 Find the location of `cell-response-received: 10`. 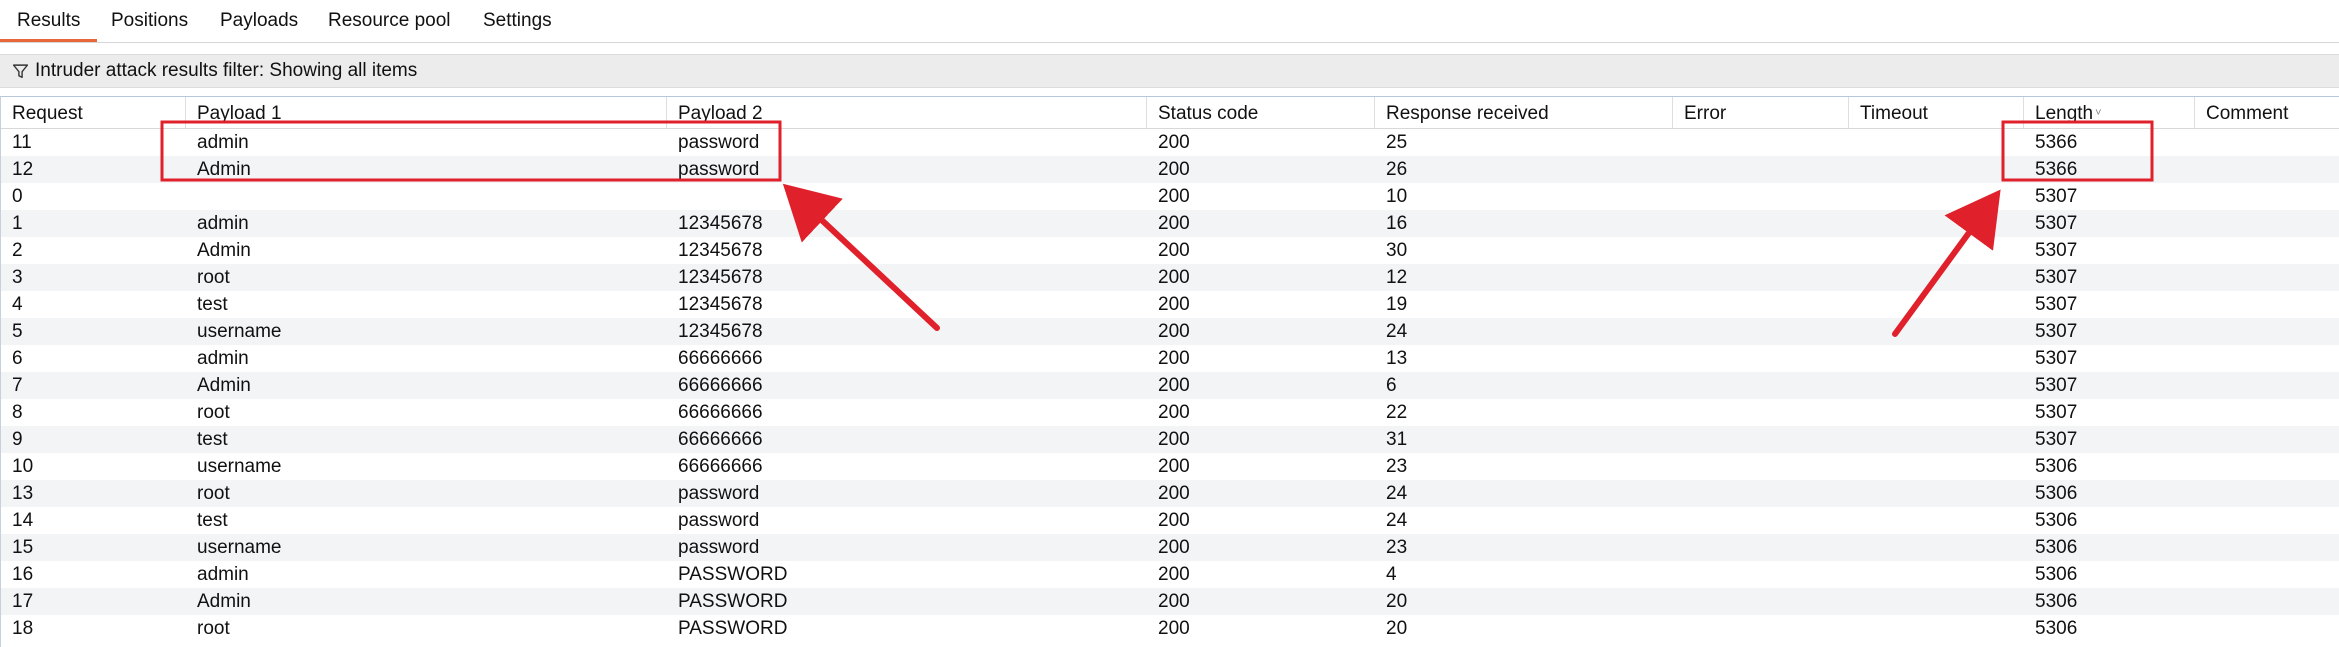

cell-response-received: 10 is located at coordinates (1397, 196).